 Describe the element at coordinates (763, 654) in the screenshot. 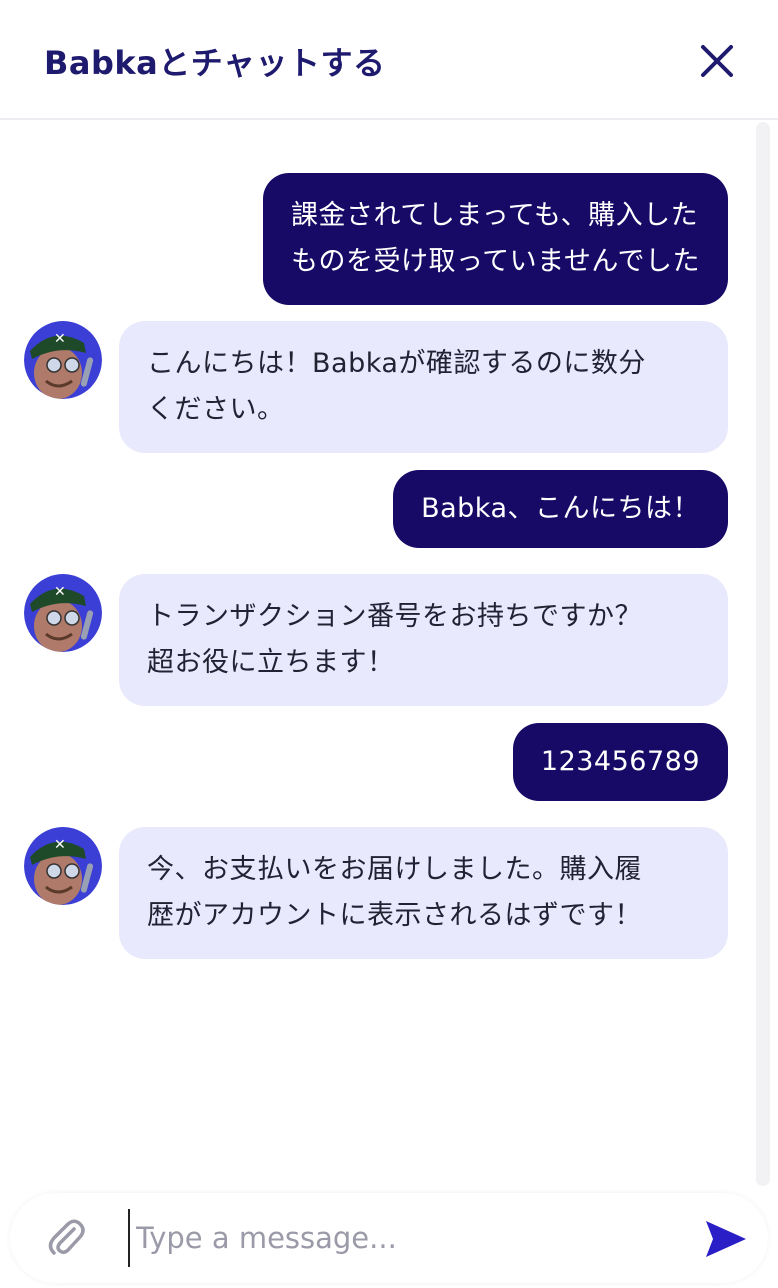

I see `scrollbar` at that location.